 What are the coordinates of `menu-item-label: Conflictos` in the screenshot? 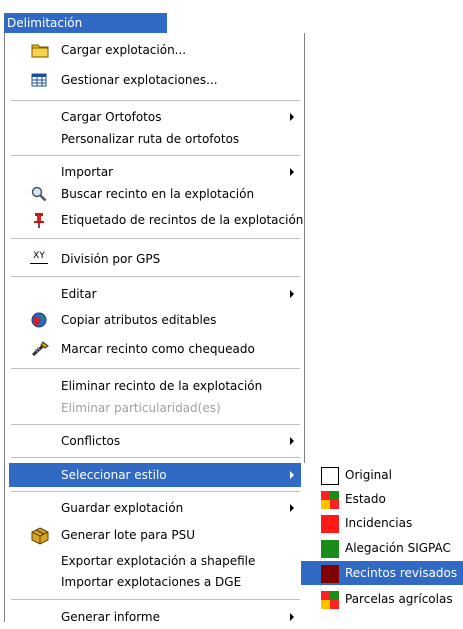 It's located at (91, 441).